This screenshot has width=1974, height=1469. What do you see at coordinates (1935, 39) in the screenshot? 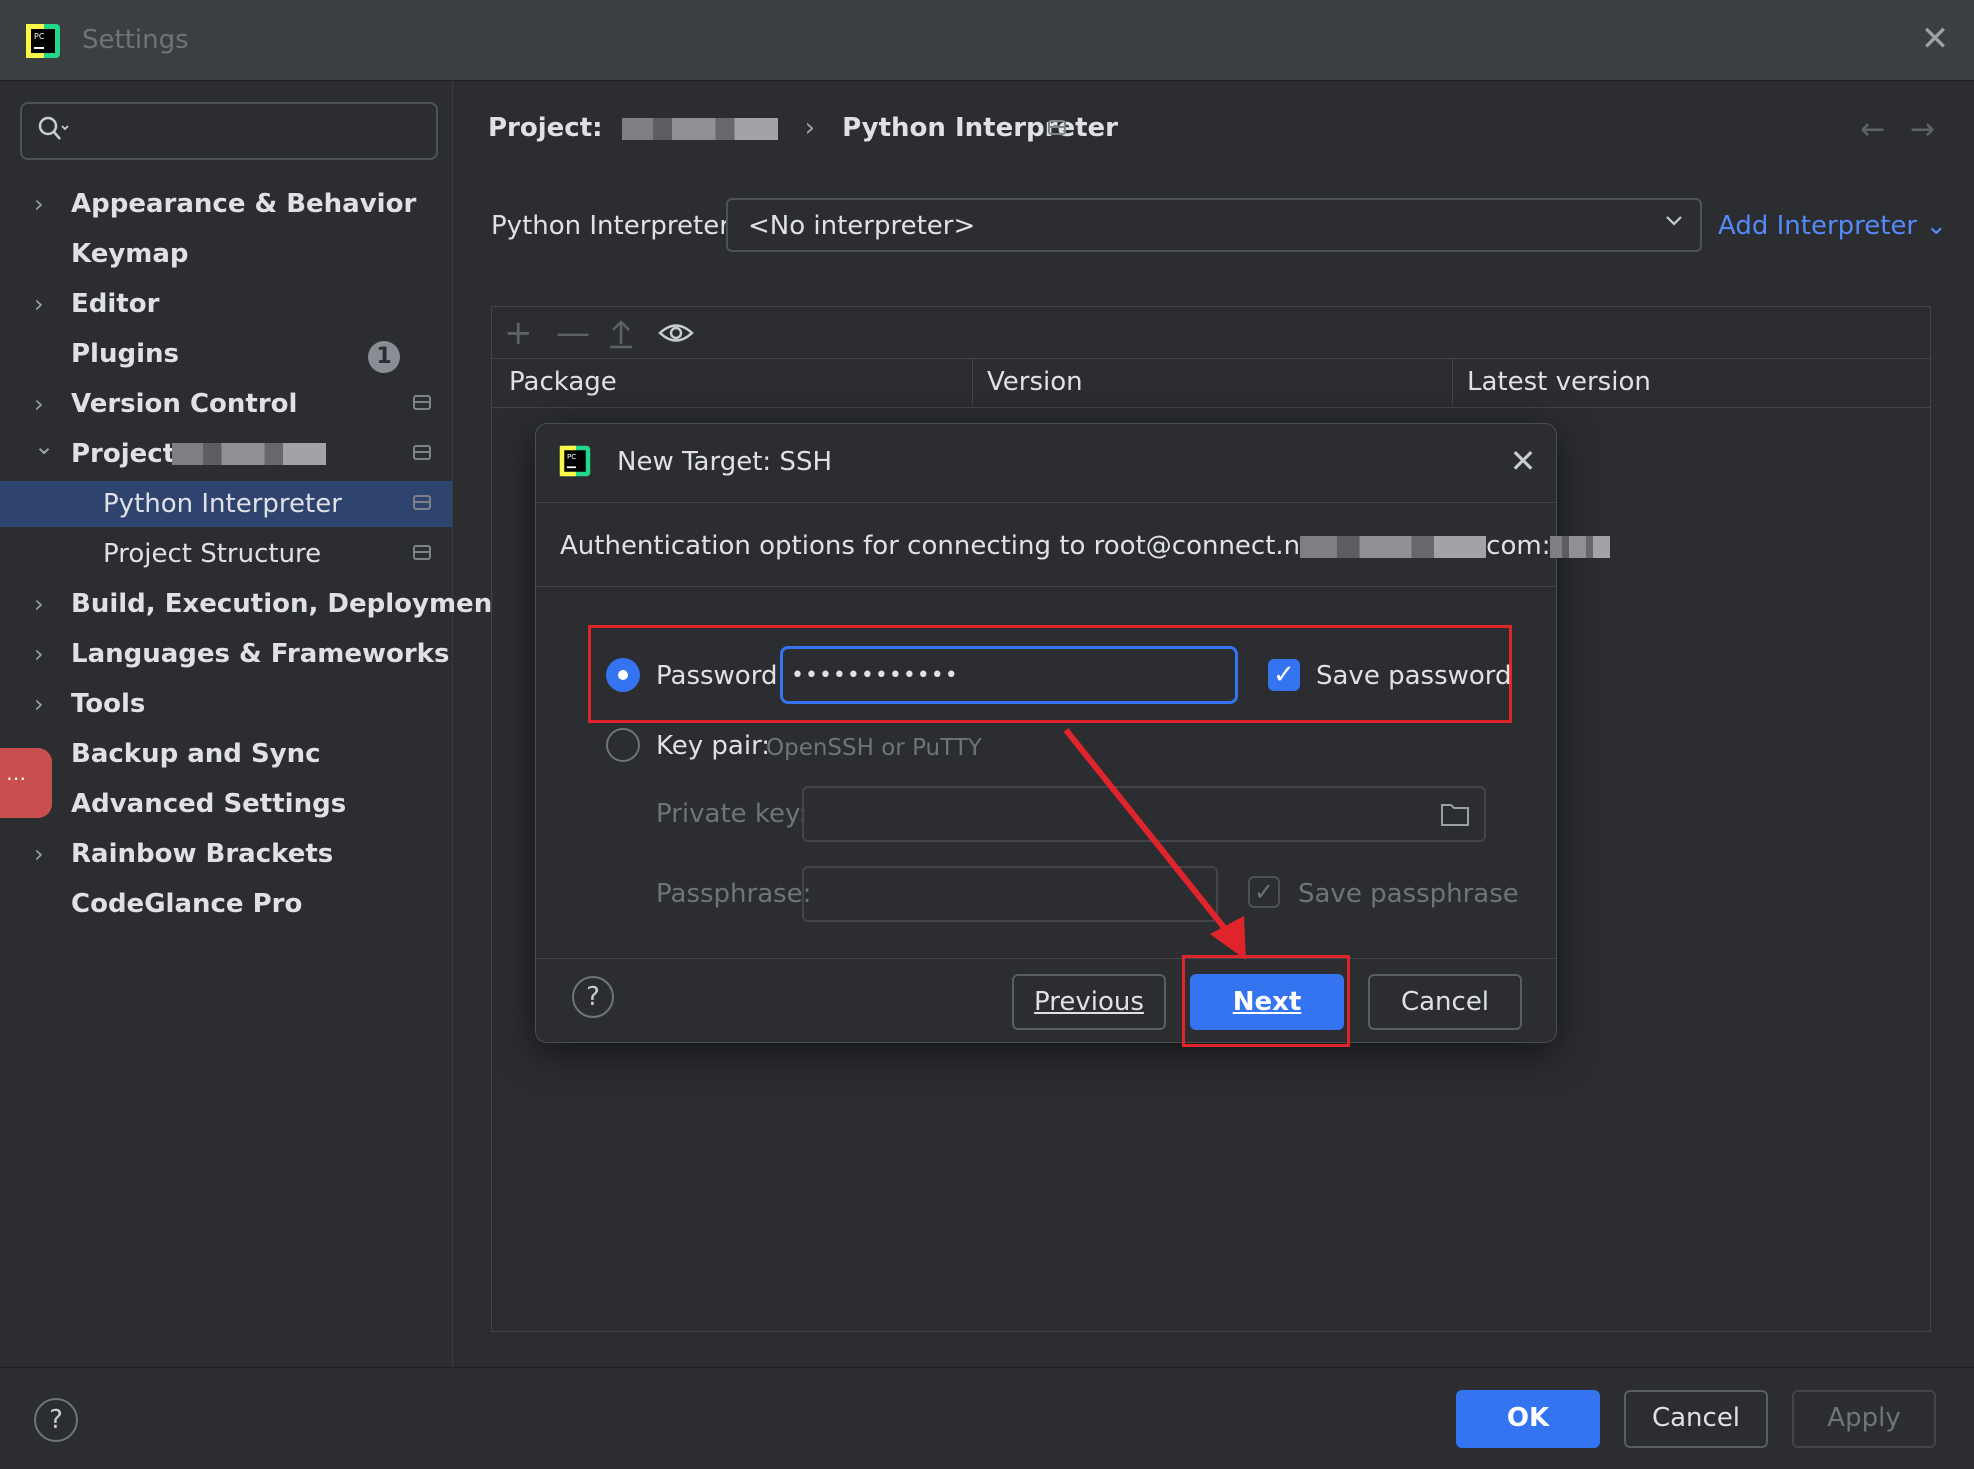
I see `window-close-icon: ✕` at bounding box center [1935, 39].